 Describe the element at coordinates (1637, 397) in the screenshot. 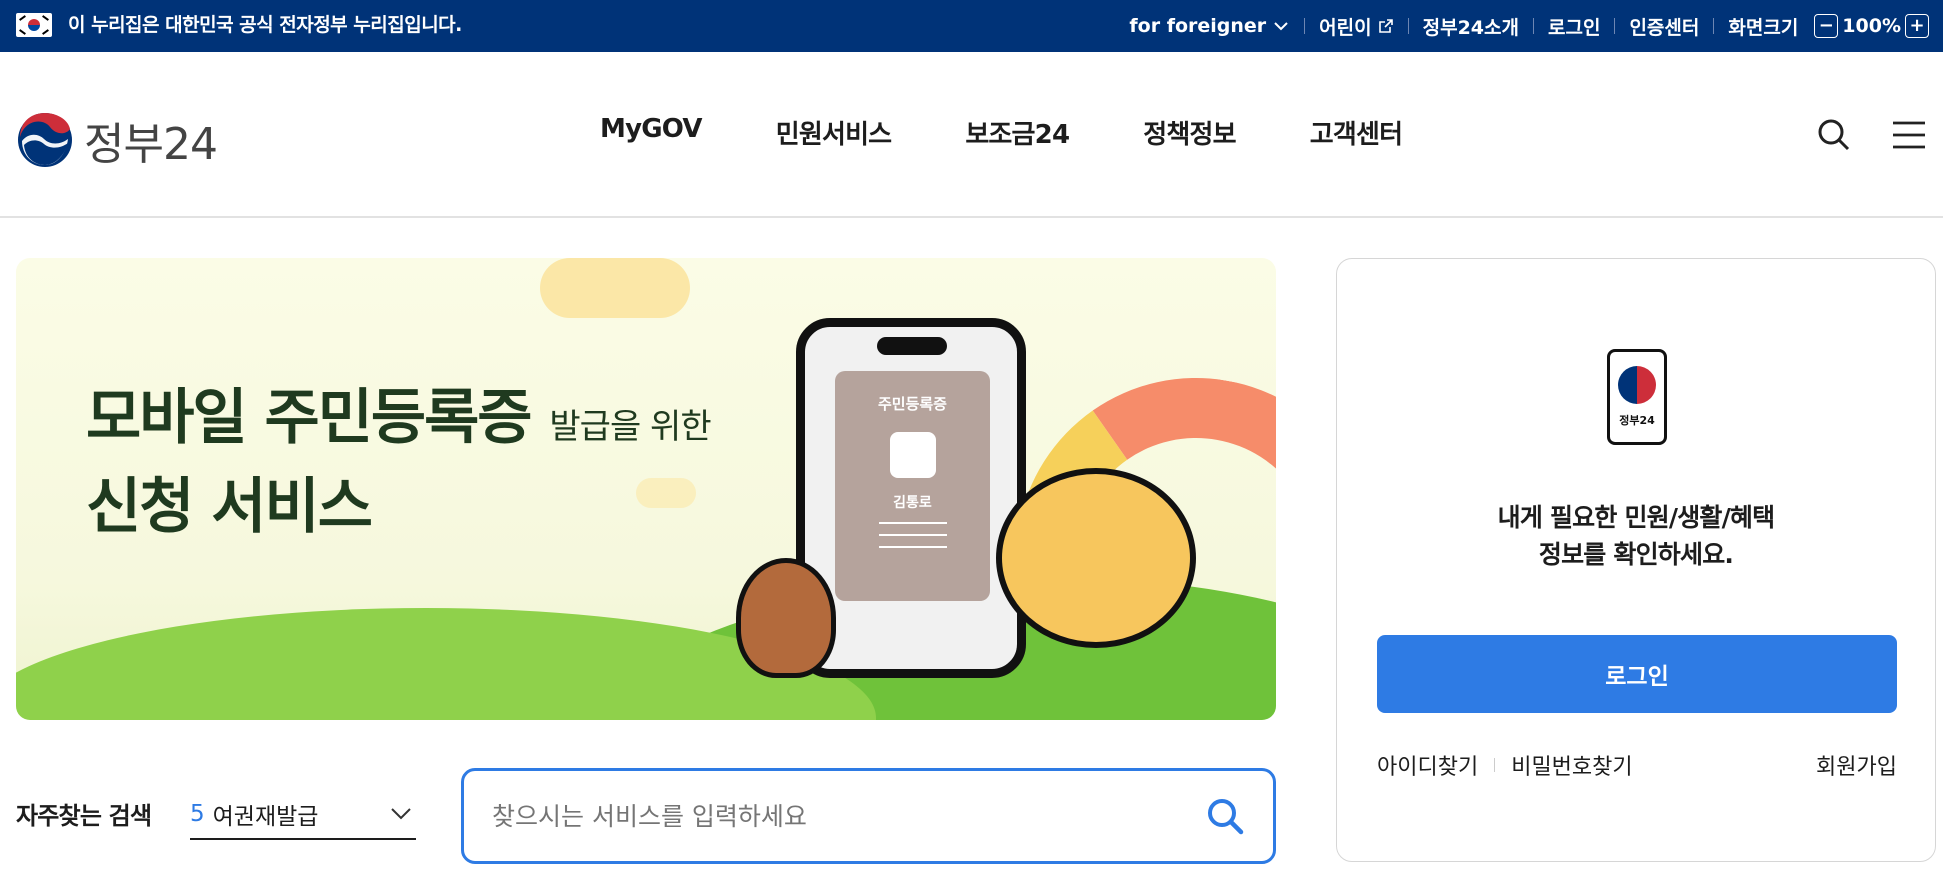

I see `mobile-device-icon: 정부24` at that location.